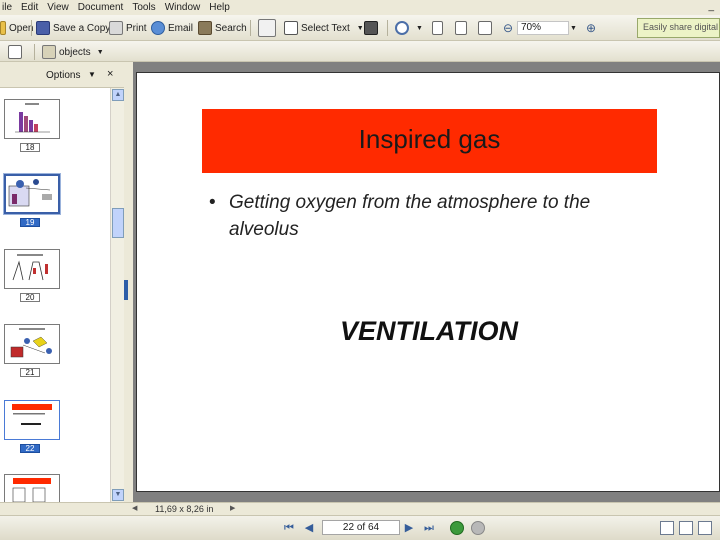 Image resolution: width=720 pixels, height=540 pixels. What do you see at coordinates (32, 7) in the screenshot?
I see `menu-edit: Edit` at bounding box center [32, 7].